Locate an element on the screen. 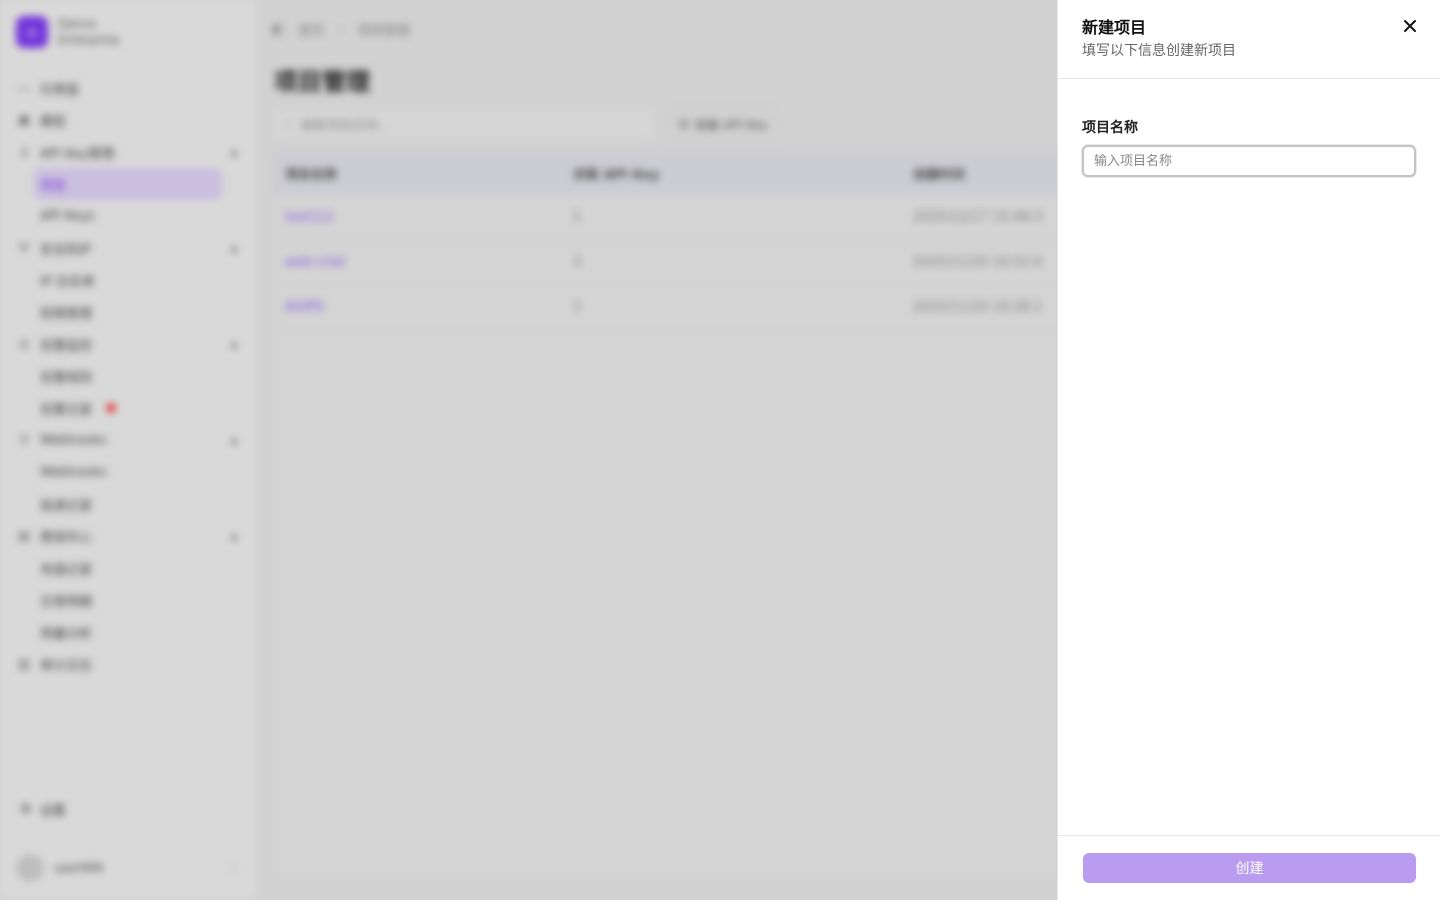 The width and height of the screenshot is (1440, 900). project-name-label: 项目名称 is located at coordinates (1110, 128).